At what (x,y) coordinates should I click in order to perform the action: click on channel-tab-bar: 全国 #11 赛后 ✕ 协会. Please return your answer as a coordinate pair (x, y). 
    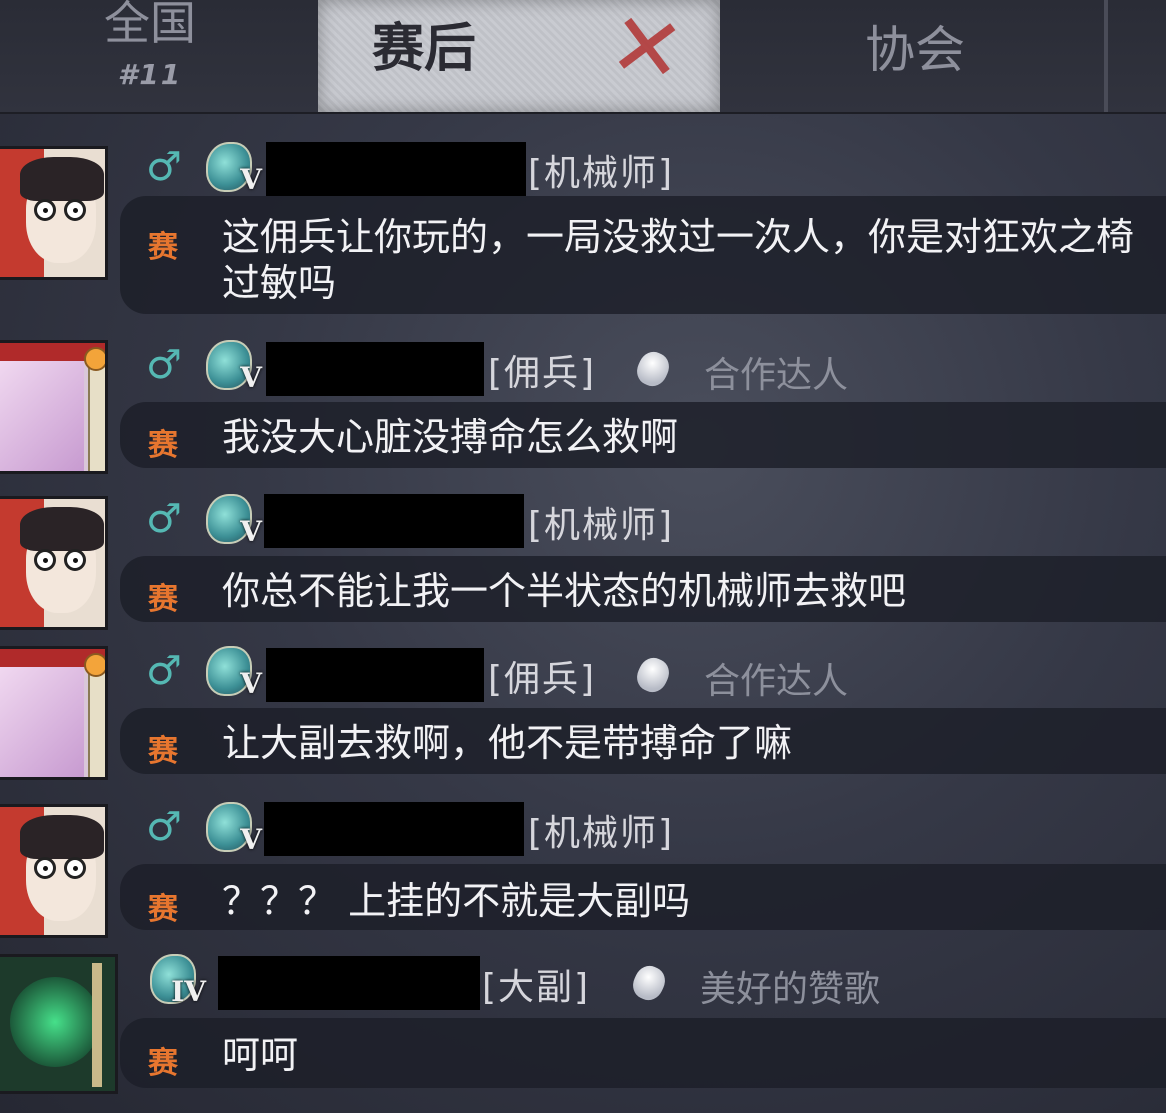
    Looking at the image, I should click on (583, 57).